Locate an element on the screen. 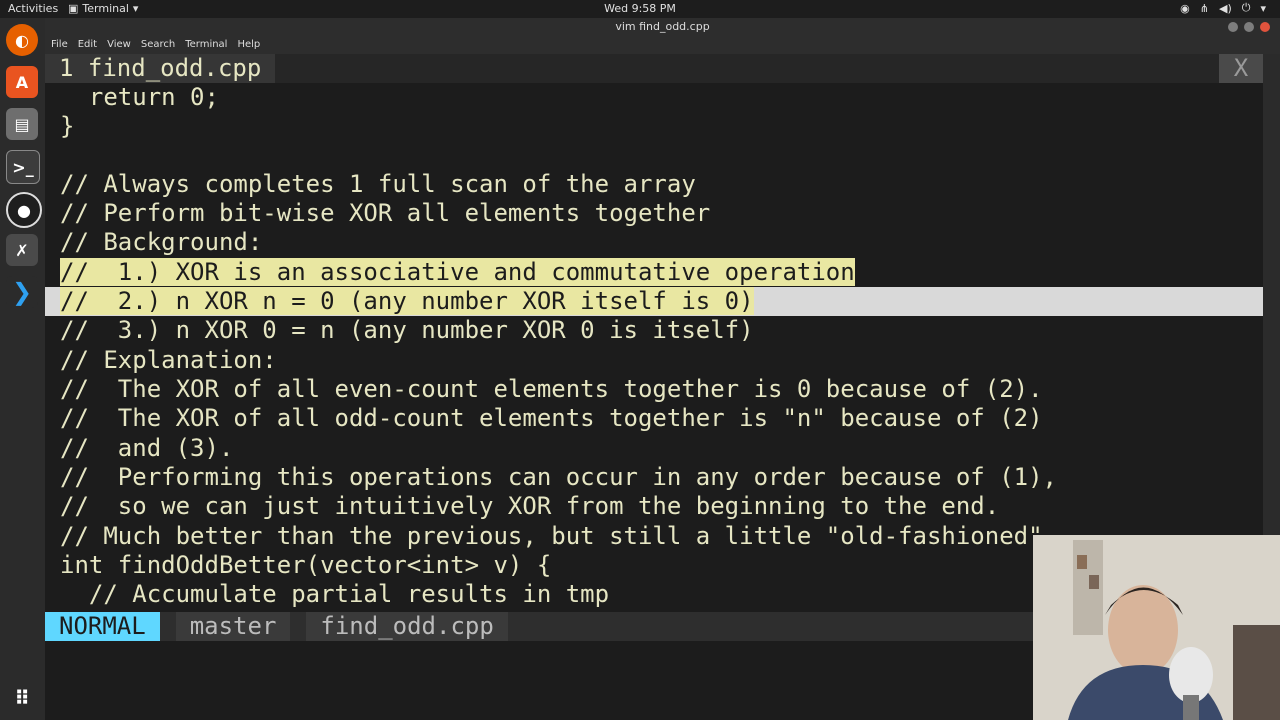 Image resolution: width=1280 pixels, height=720 pixels. menu-help: Help is located at coordinates (248, 45).